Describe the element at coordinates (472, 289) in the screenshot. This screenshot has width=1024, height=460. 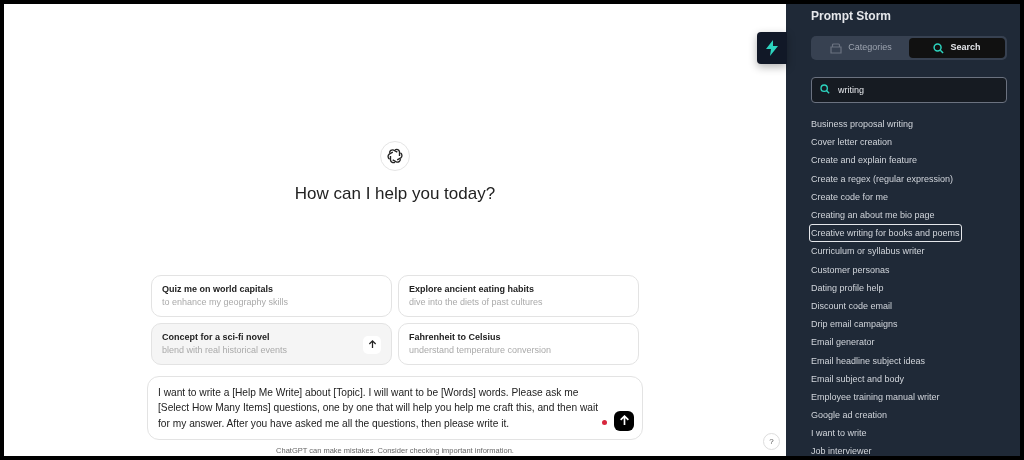
I see `suggestion-title: Explore ancient eating habits` at that location.